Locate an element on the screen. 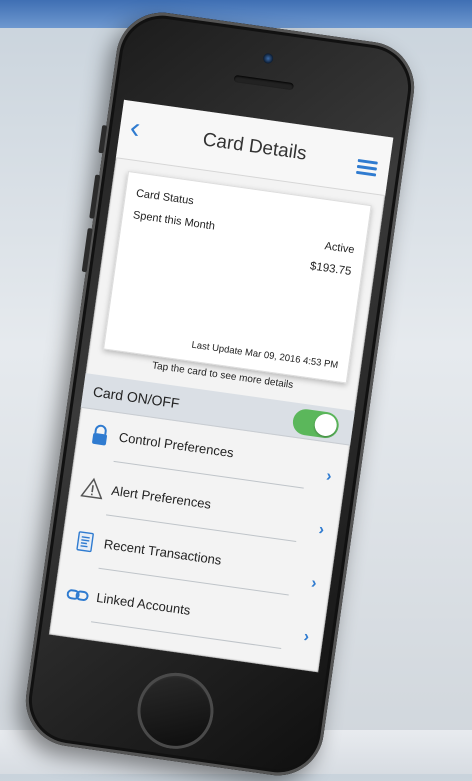 This screenshot has height=781, width=472. card-status-label: Card Status is located at coordinates (165, 197).